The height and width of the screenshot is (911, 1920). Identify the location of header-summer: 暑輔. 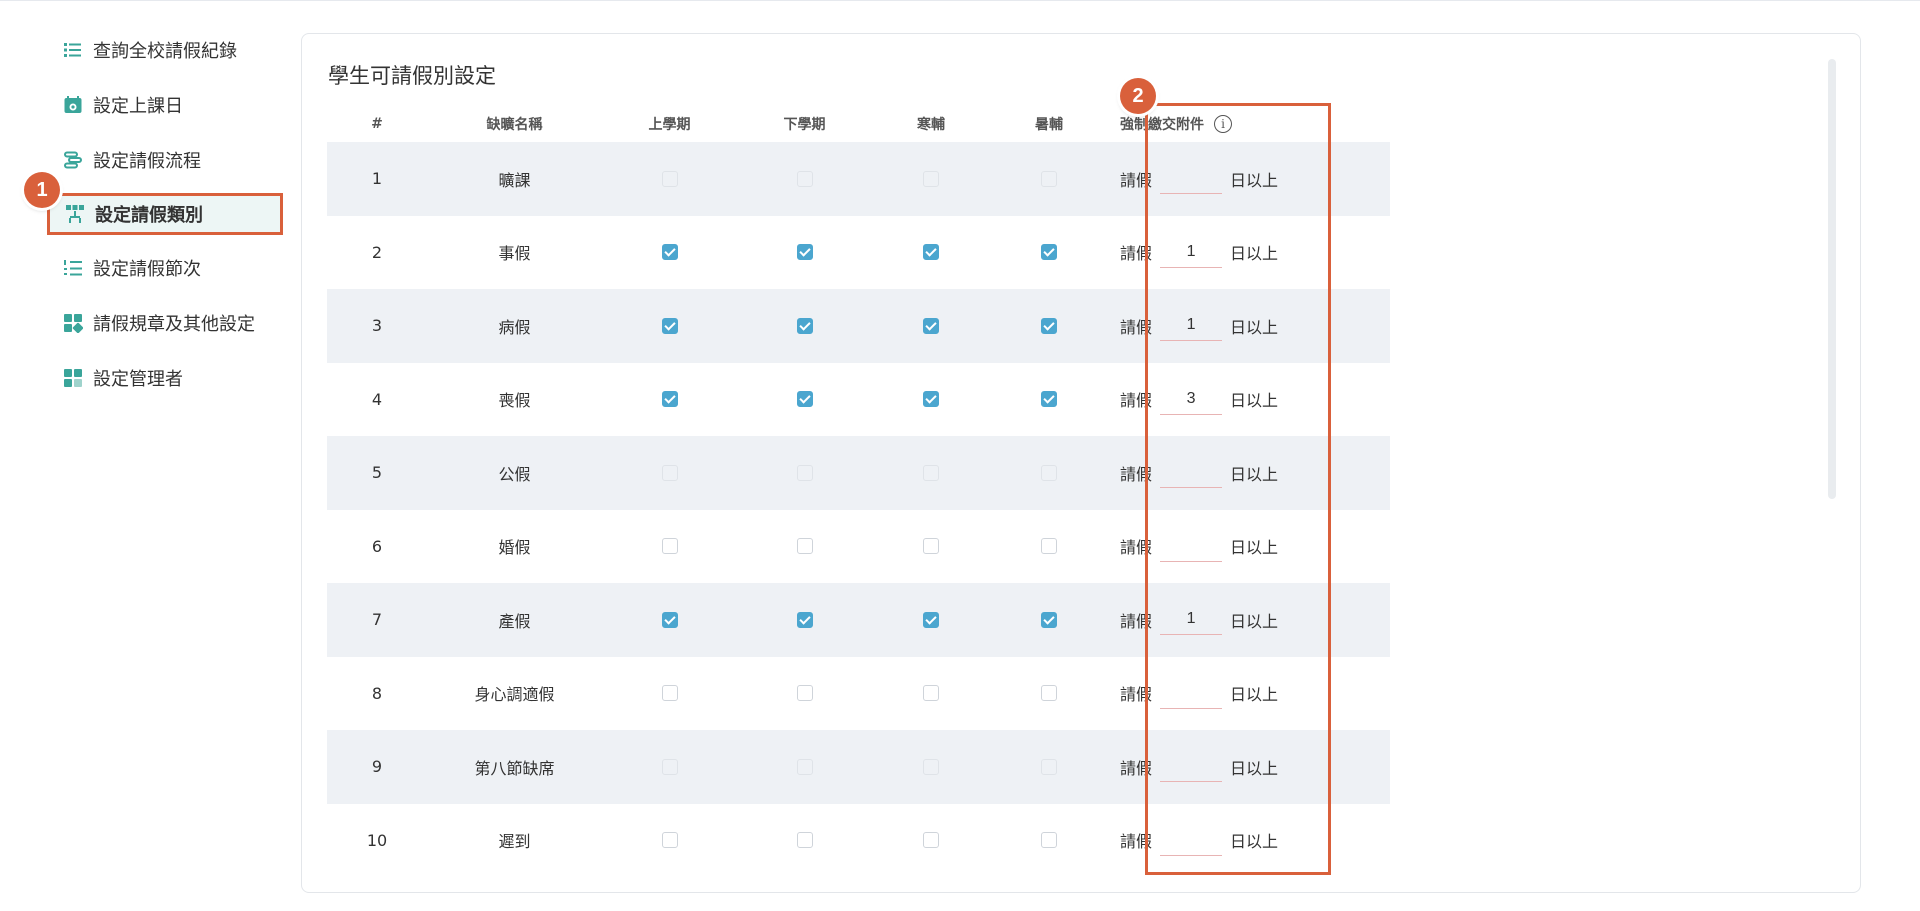
(1049, 125).